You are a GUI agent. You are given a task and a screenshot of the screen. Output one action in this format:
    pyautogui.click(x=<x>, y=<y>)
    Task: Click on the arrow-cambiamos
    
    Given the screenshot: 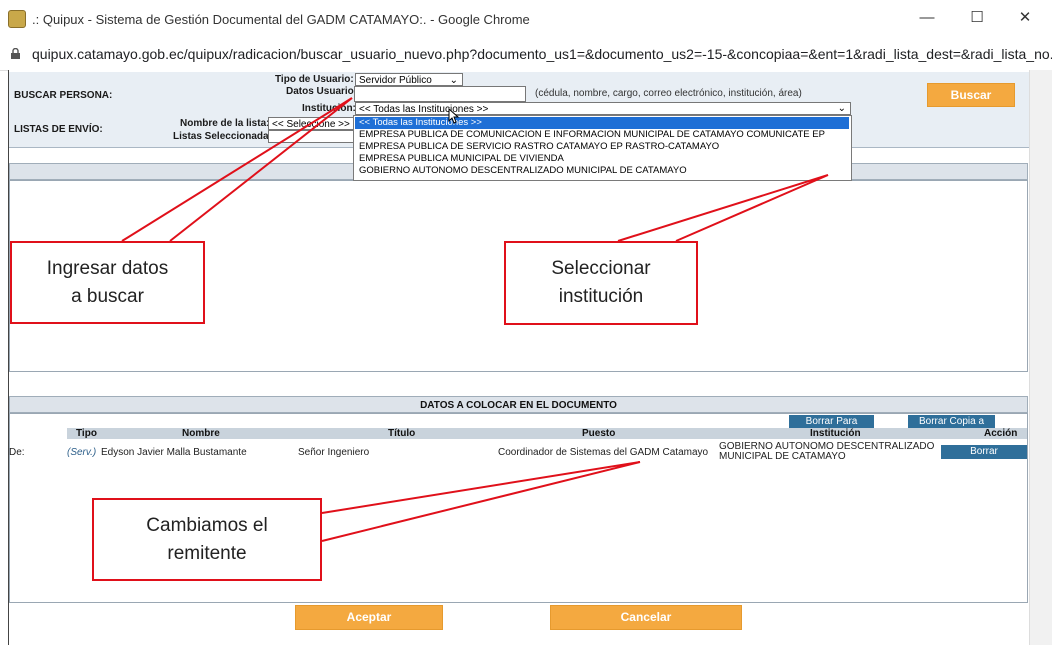 What is the action you would take?
    pyautogui.click(x=481, y=501)
    